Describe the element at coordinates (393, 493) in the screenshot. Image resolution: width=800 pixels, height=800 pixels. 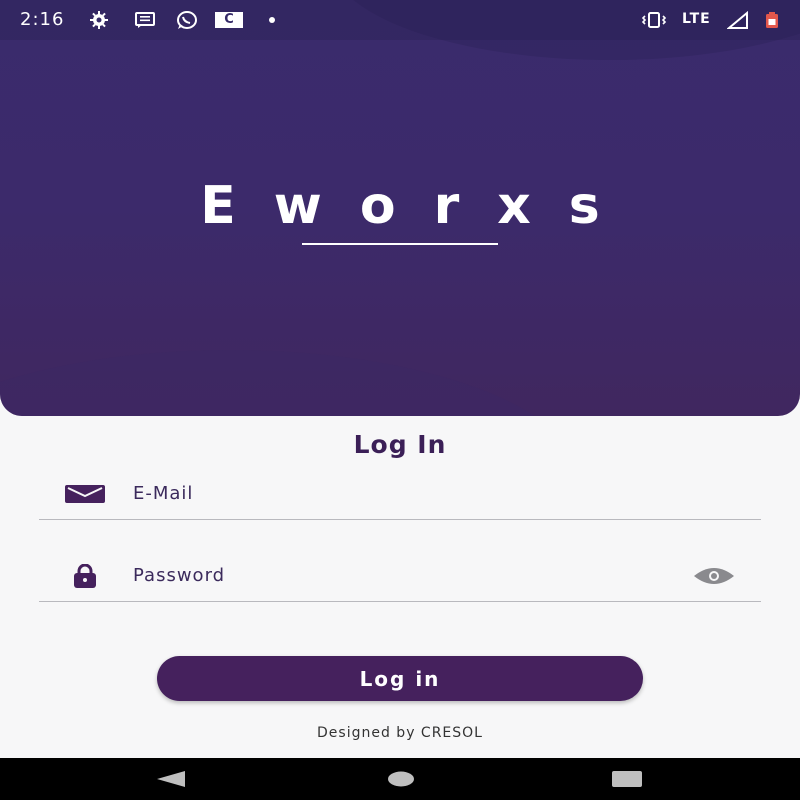
I see `email-input` at that location.